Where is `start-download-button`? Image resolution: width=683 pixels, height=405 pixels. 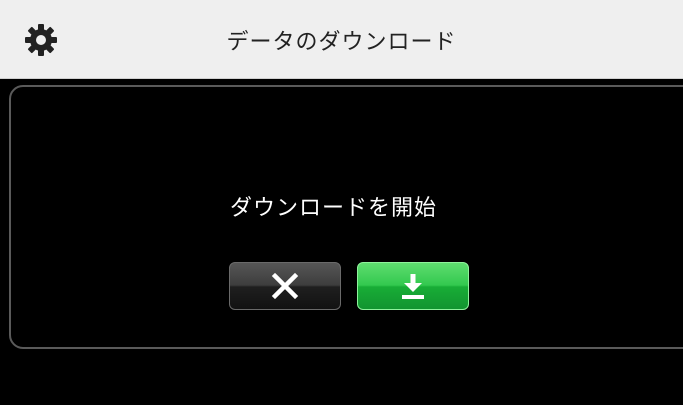
start-download-button is located at coordinates (413, 286).